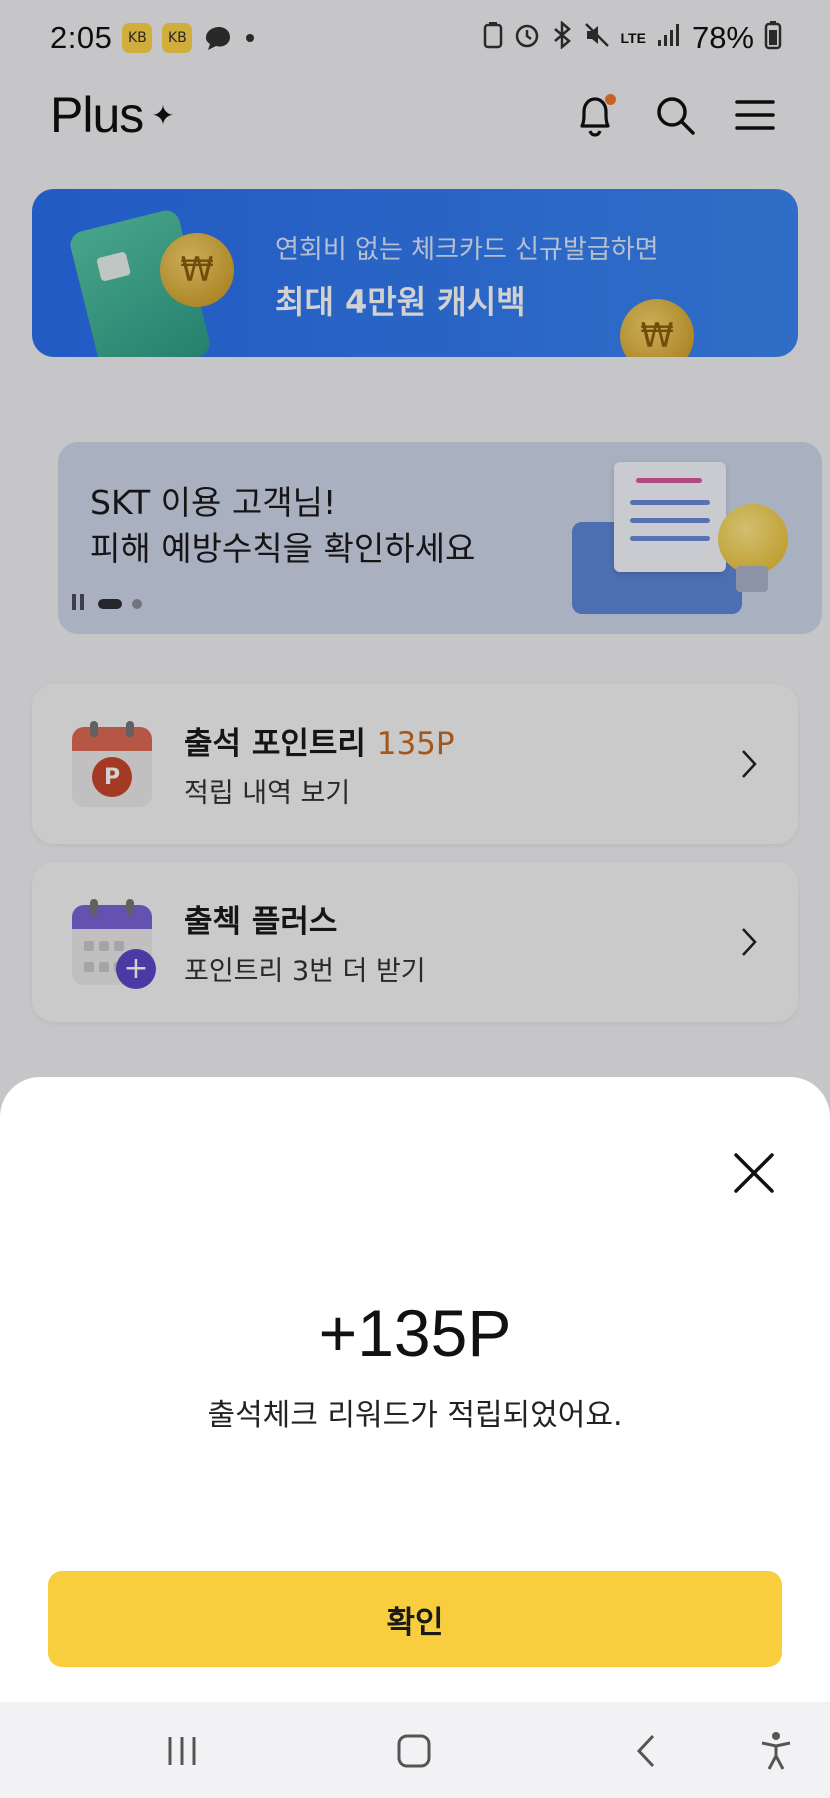 This screenshot has height=1798, width=830. I want to click on accessibility-icon, so click(776, 1751).